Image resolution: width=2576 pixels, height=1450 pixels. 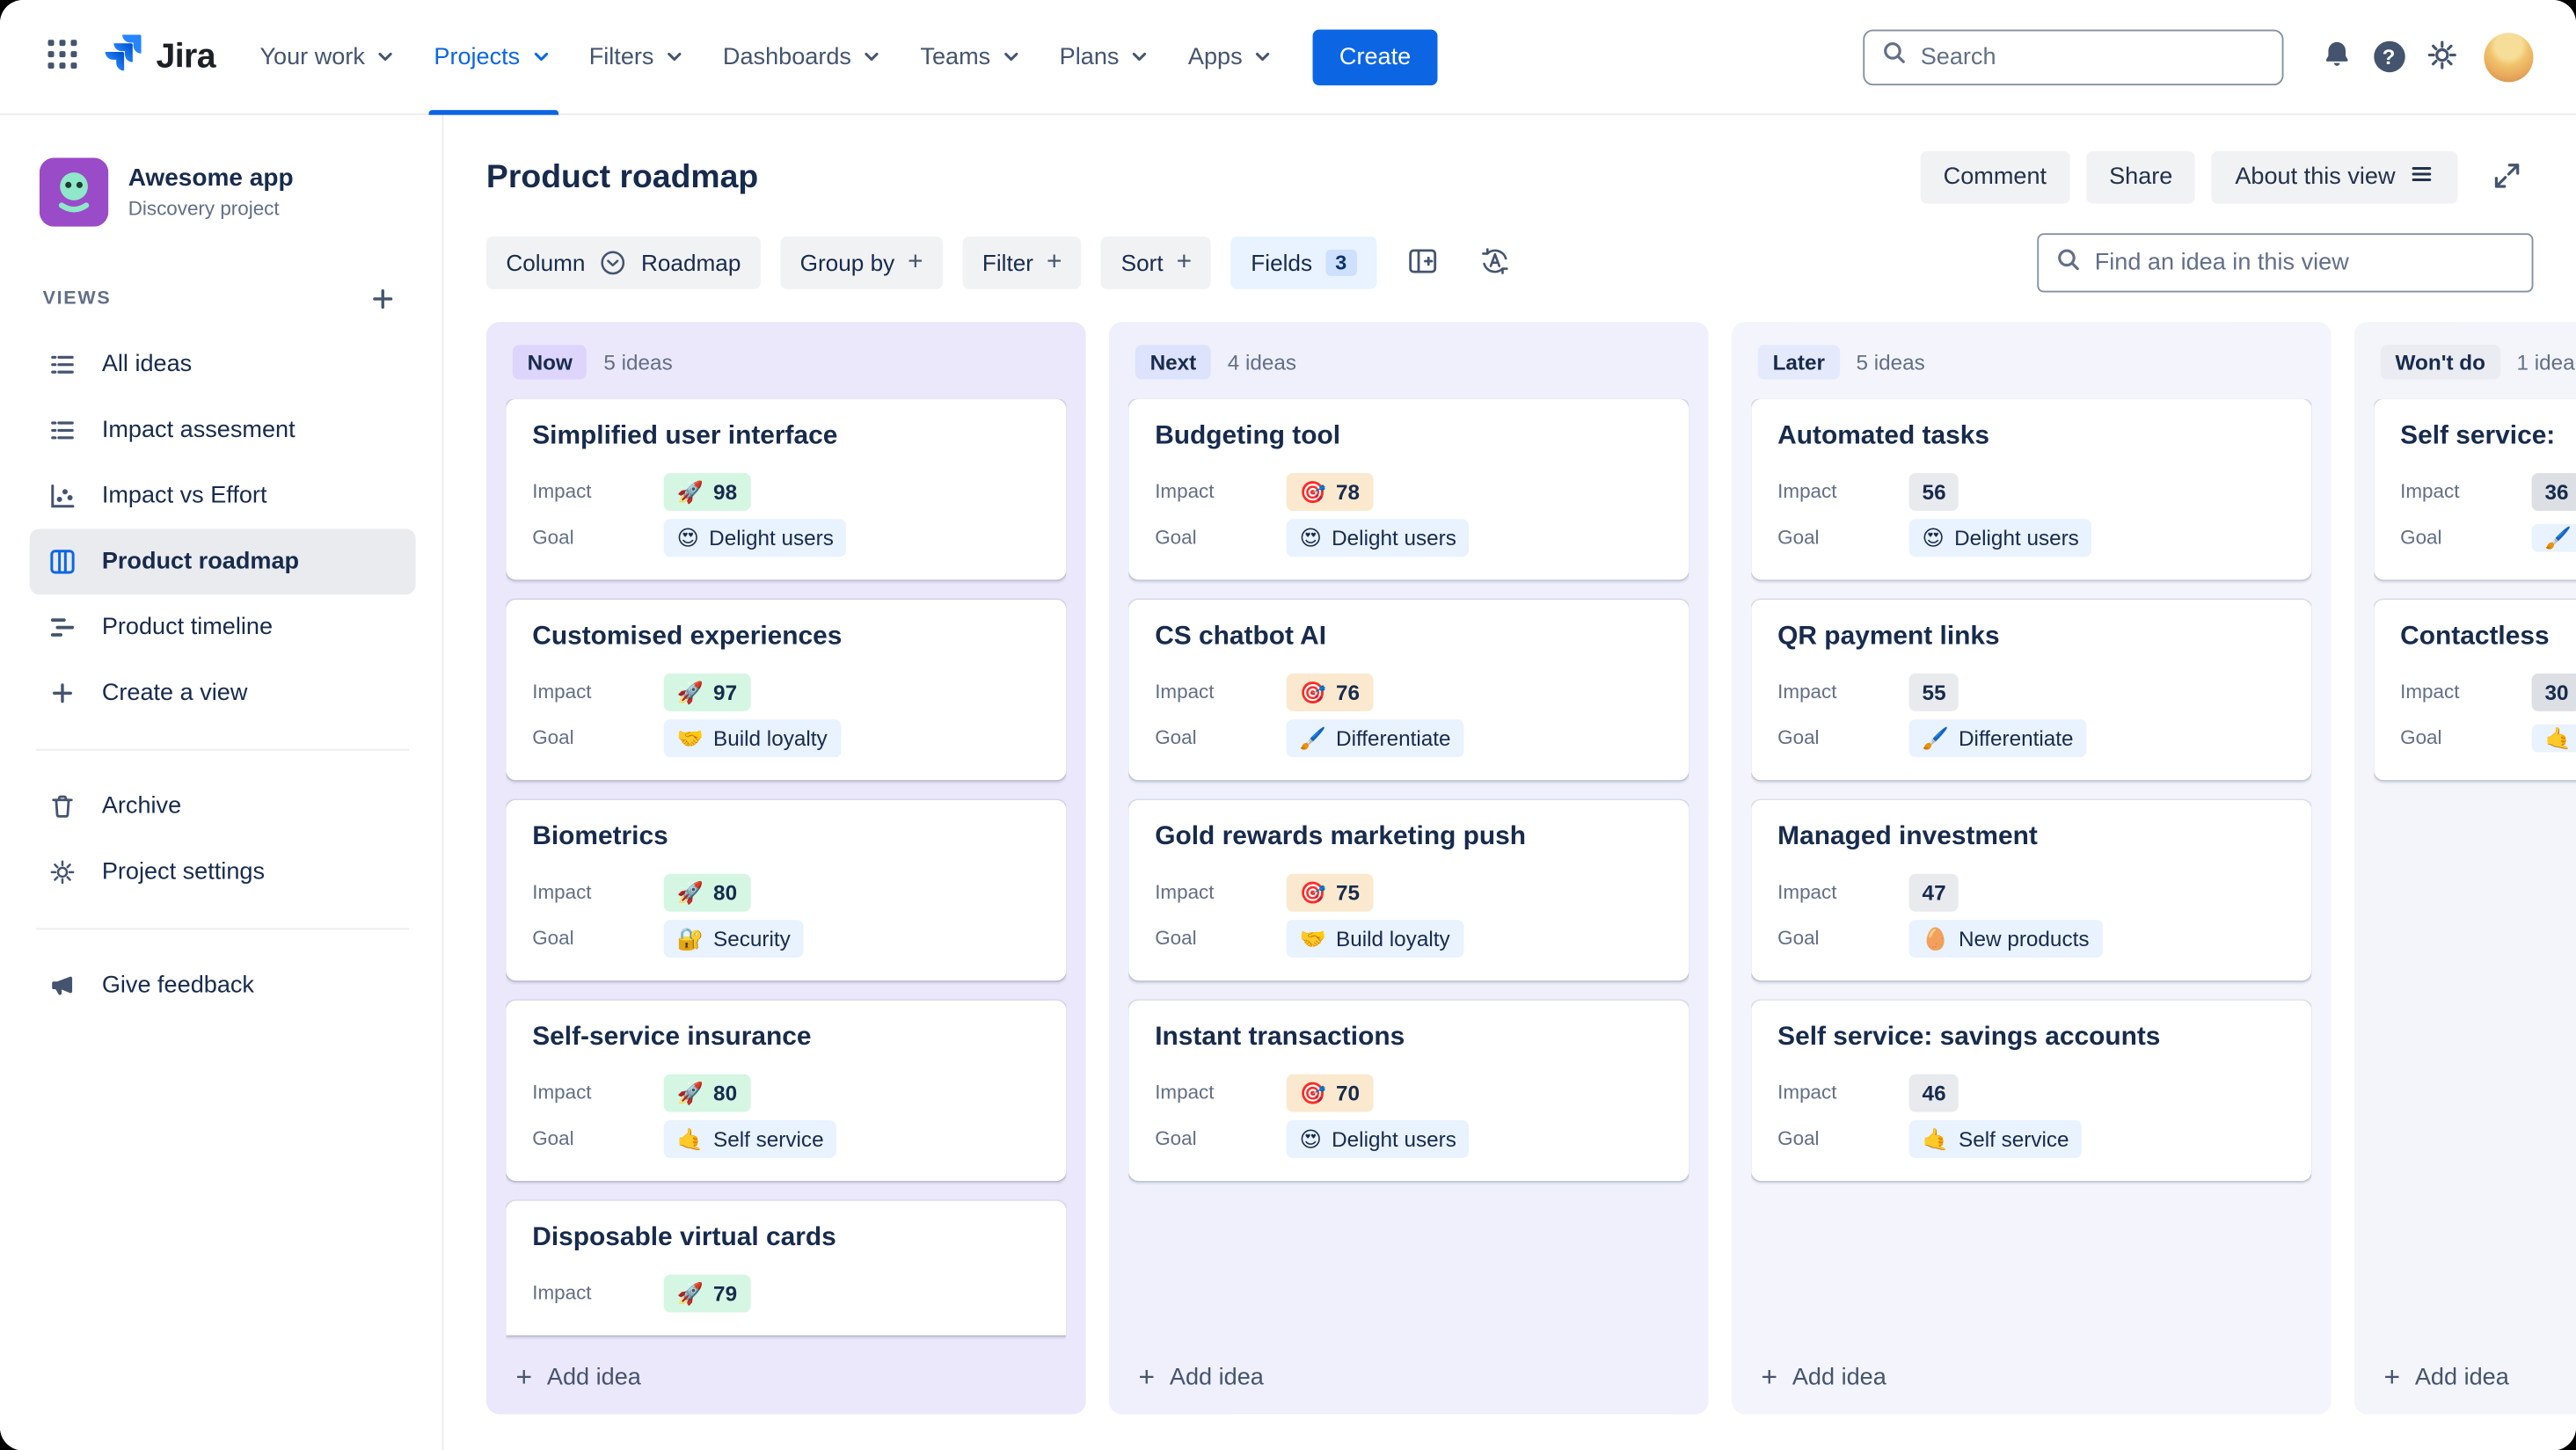 What do you see at coordinates (2553, 737) in the screenshot?
I see `goal-chip: 🤙` at bounding box center [2553, 737].